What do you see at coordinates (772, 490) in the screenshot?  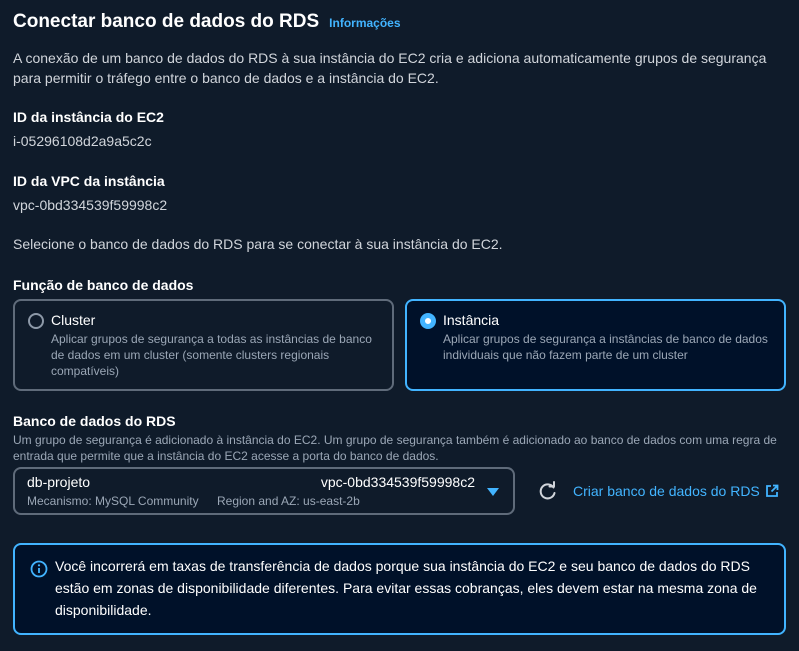 I see `external-link-icon` at bounding box center [772, 490].